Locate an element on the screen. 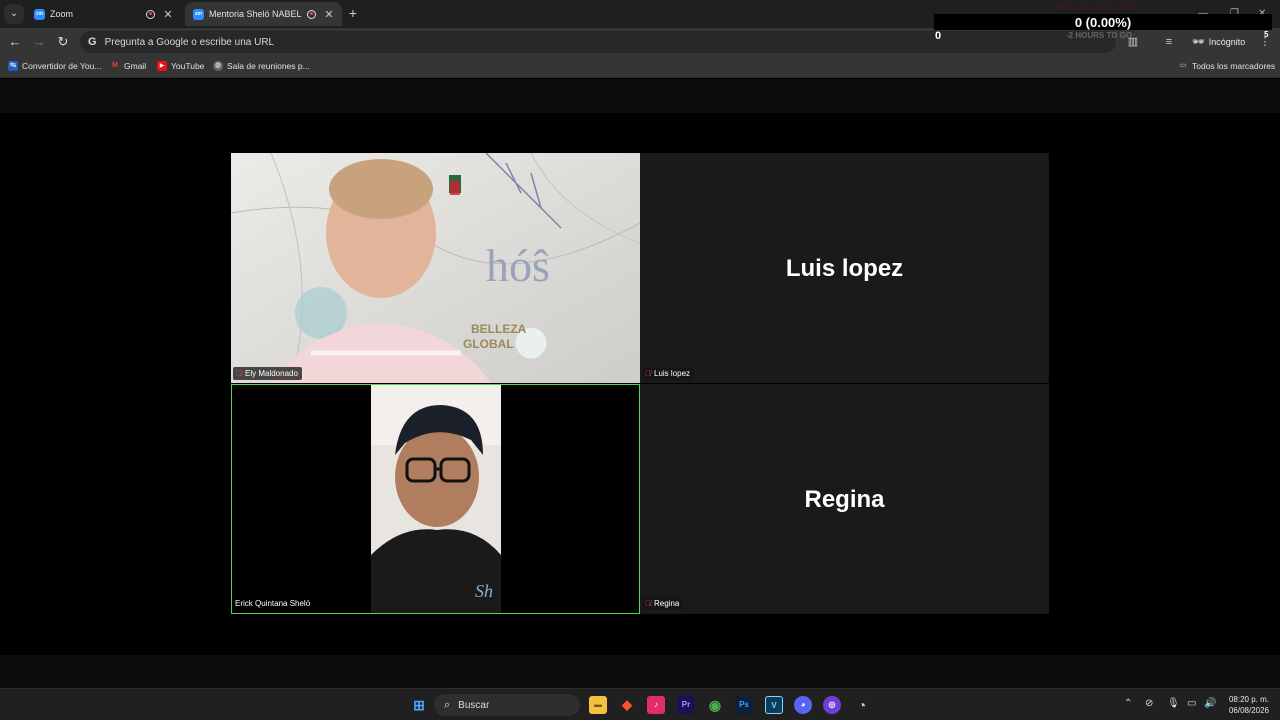  participant-name-badge: 🎙̸ Regina is located at coordinates (663, 603).